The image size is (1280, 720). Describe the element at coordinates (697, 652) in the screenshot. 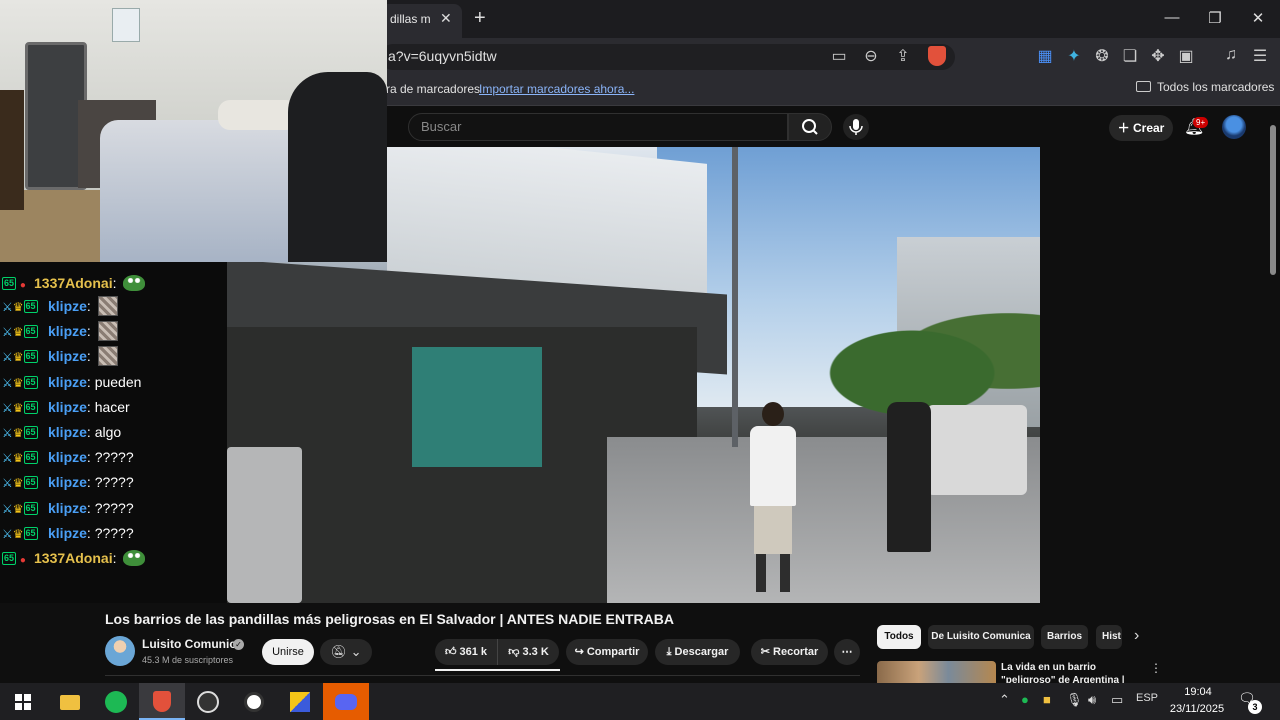

I see `download-button: ⤓ Descargar` at that location.